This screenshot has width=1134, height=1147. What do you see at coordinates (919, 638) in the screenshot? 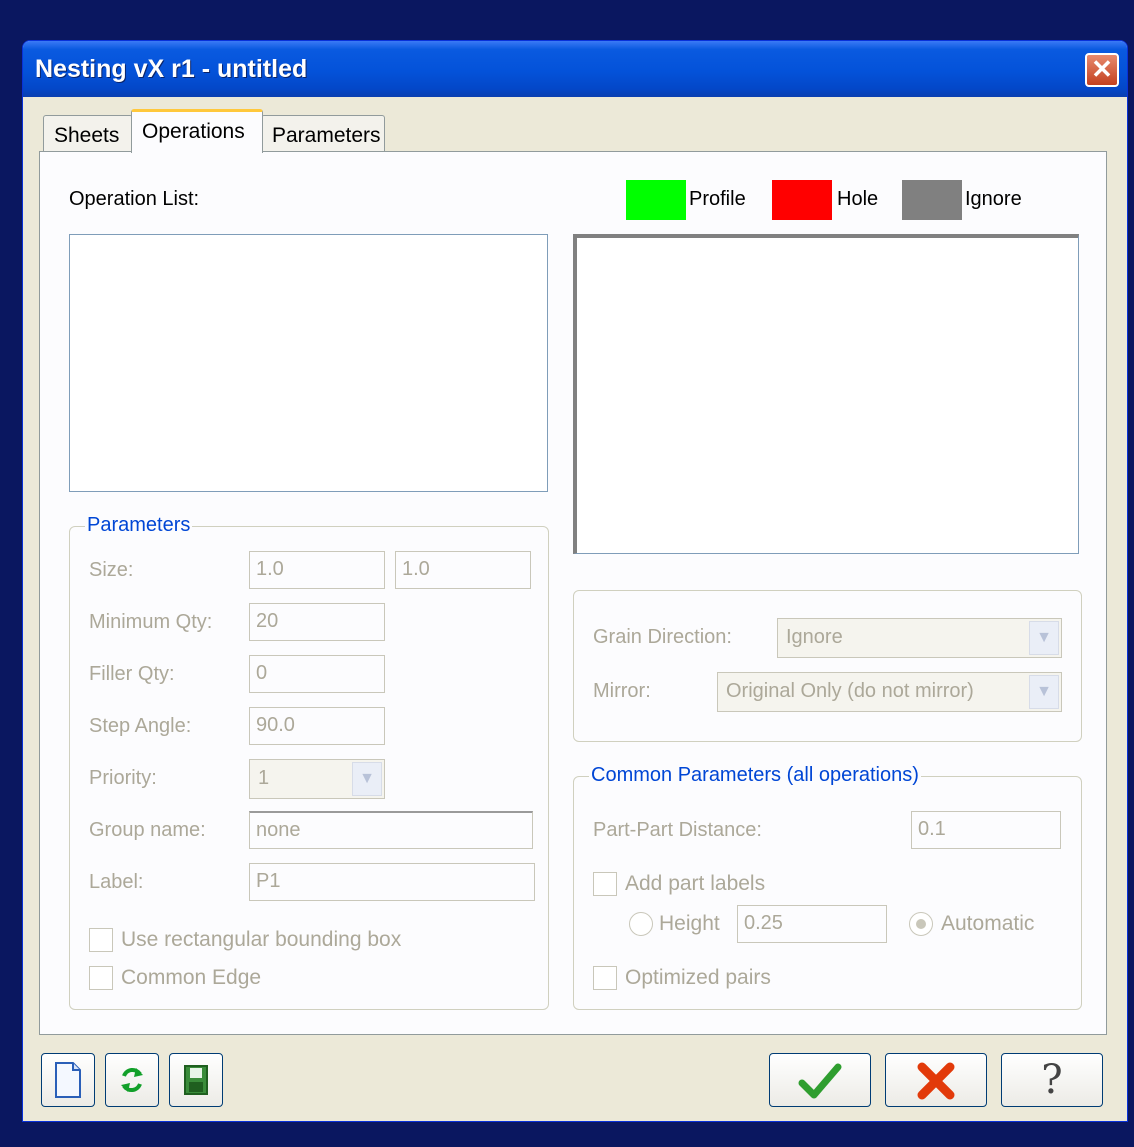
I see `grain-direction-select: Ignore ▼` at bounding box center [919, 638].